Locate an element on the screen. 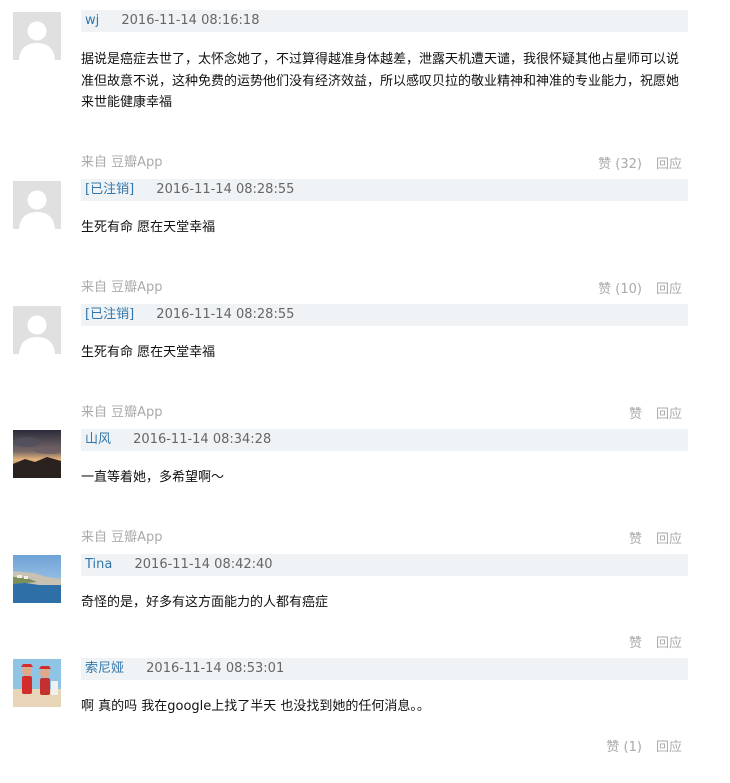  comment-actions: 赞 (32) 回应 is located at coordinates (640, 162).